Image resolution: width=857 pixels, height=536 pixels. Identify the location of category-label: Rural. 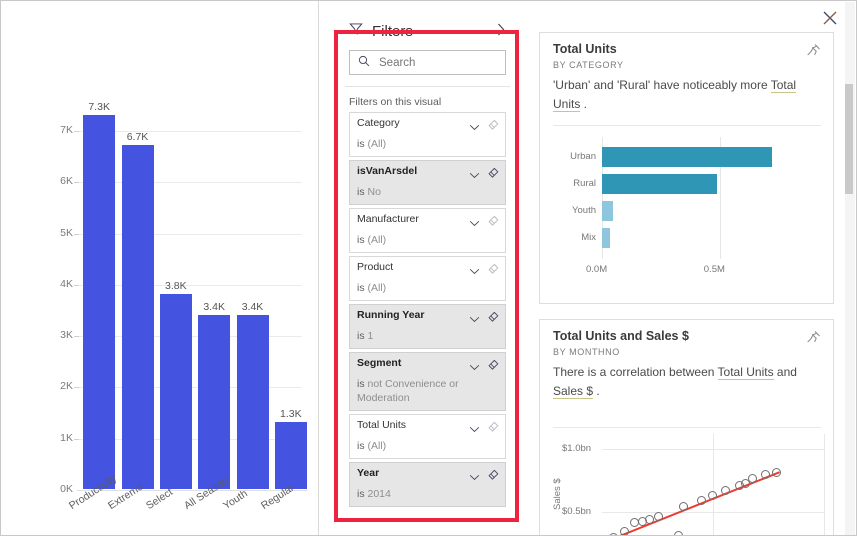
(584, 183).